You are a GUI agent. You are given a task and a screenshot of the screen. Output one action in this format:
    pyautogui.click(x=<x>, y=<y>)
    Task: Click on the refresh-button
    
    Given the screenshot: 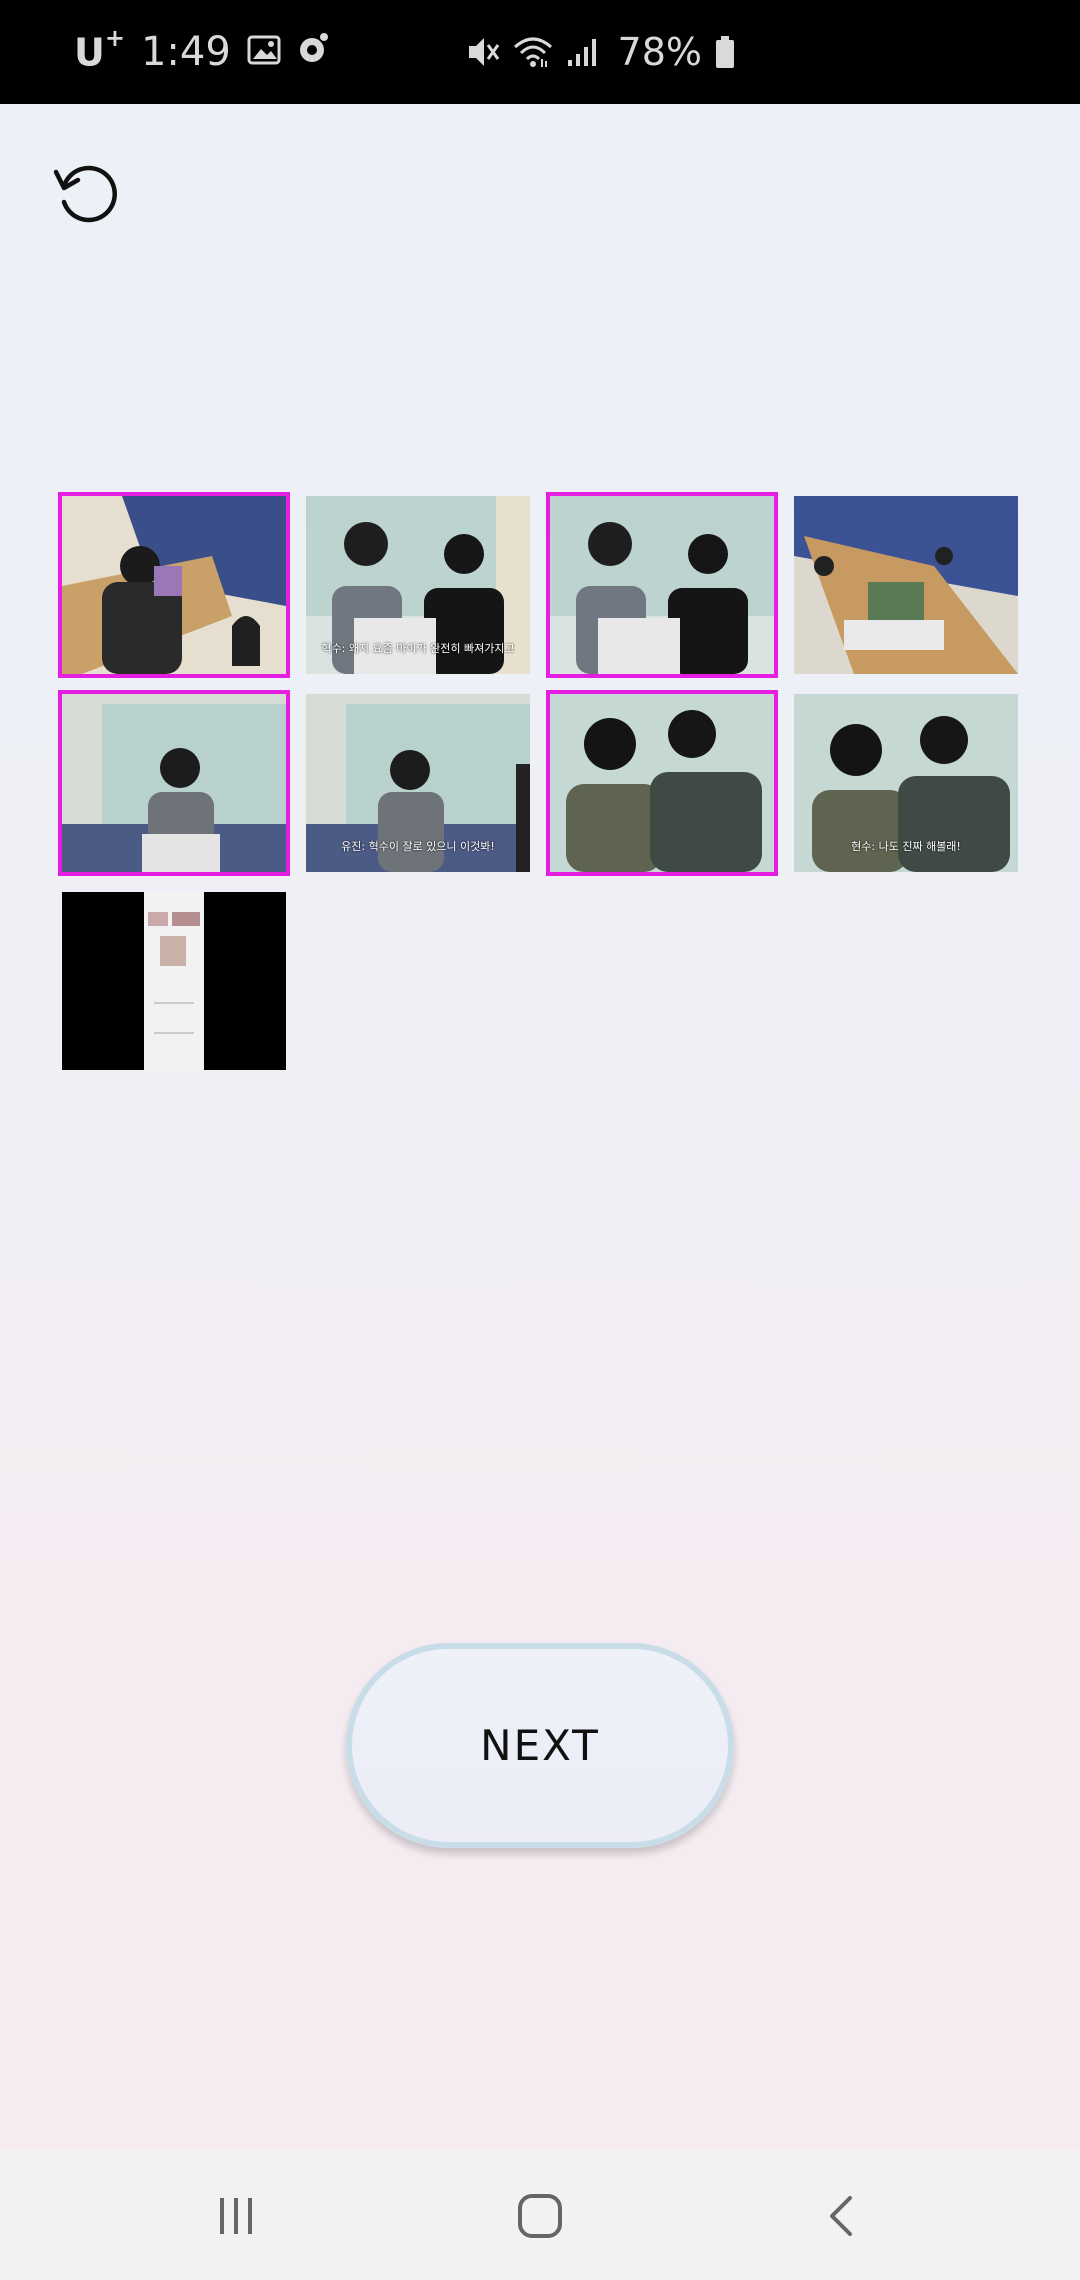 What is the action you would take?
    pyautogui.click(x=86, y=194)
    